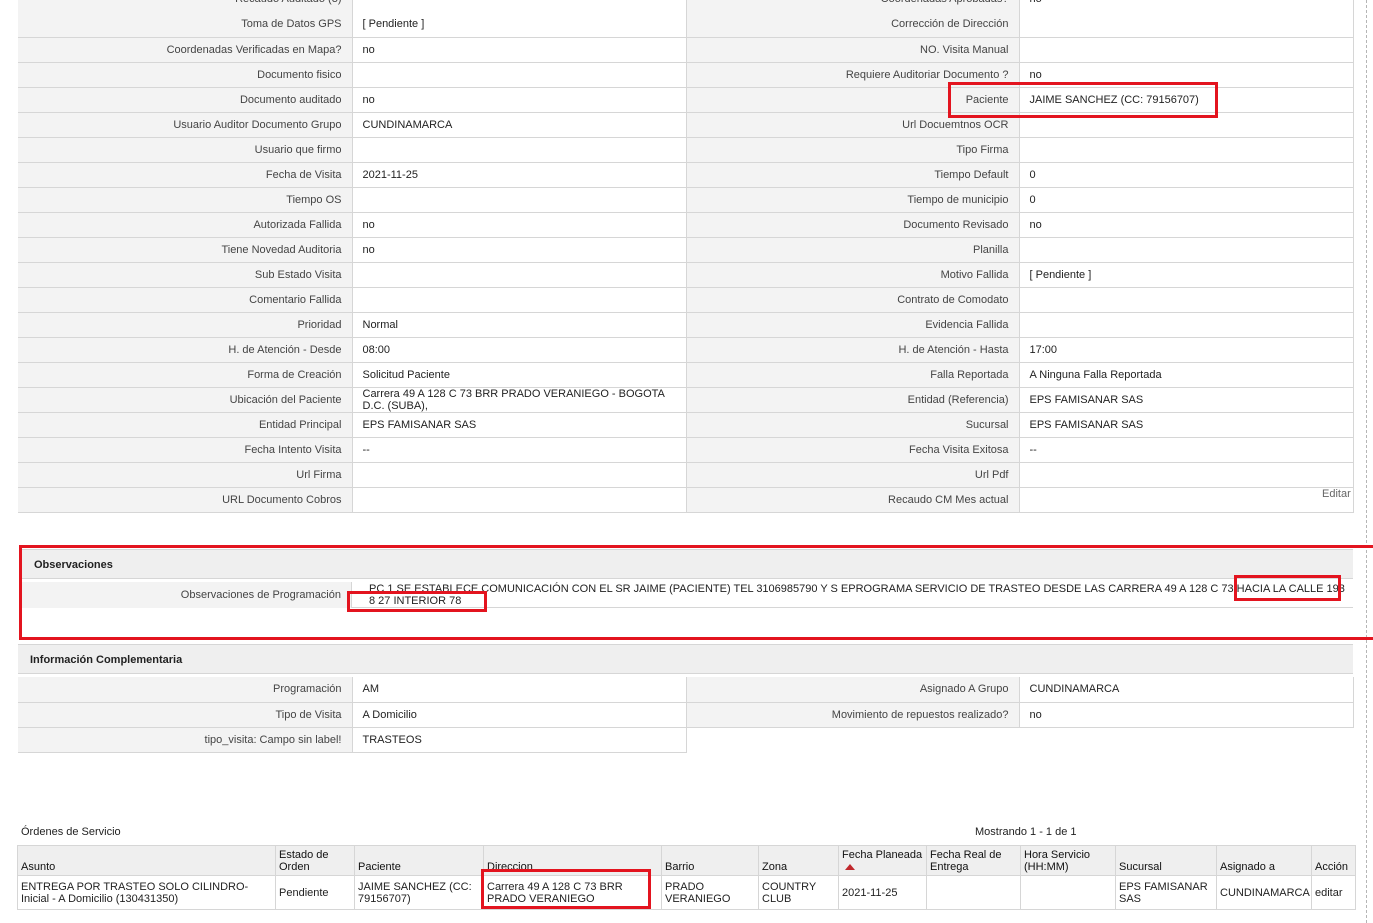  Describe the element at coordinates (685, 659) in the screenshot. I see `info-complementaria-header: Información Complementaria` at that location.